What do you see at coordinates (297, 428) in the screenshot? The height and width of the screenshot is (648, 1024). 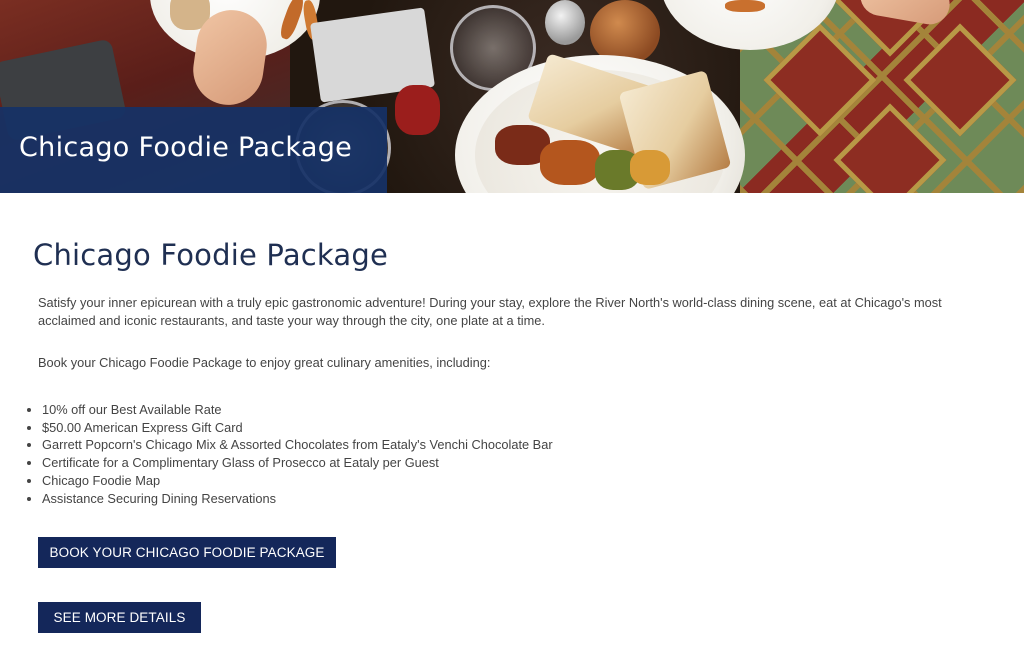 I see `list-item: $50.00 American Express Gift Card` at bounding box center [297, 428].